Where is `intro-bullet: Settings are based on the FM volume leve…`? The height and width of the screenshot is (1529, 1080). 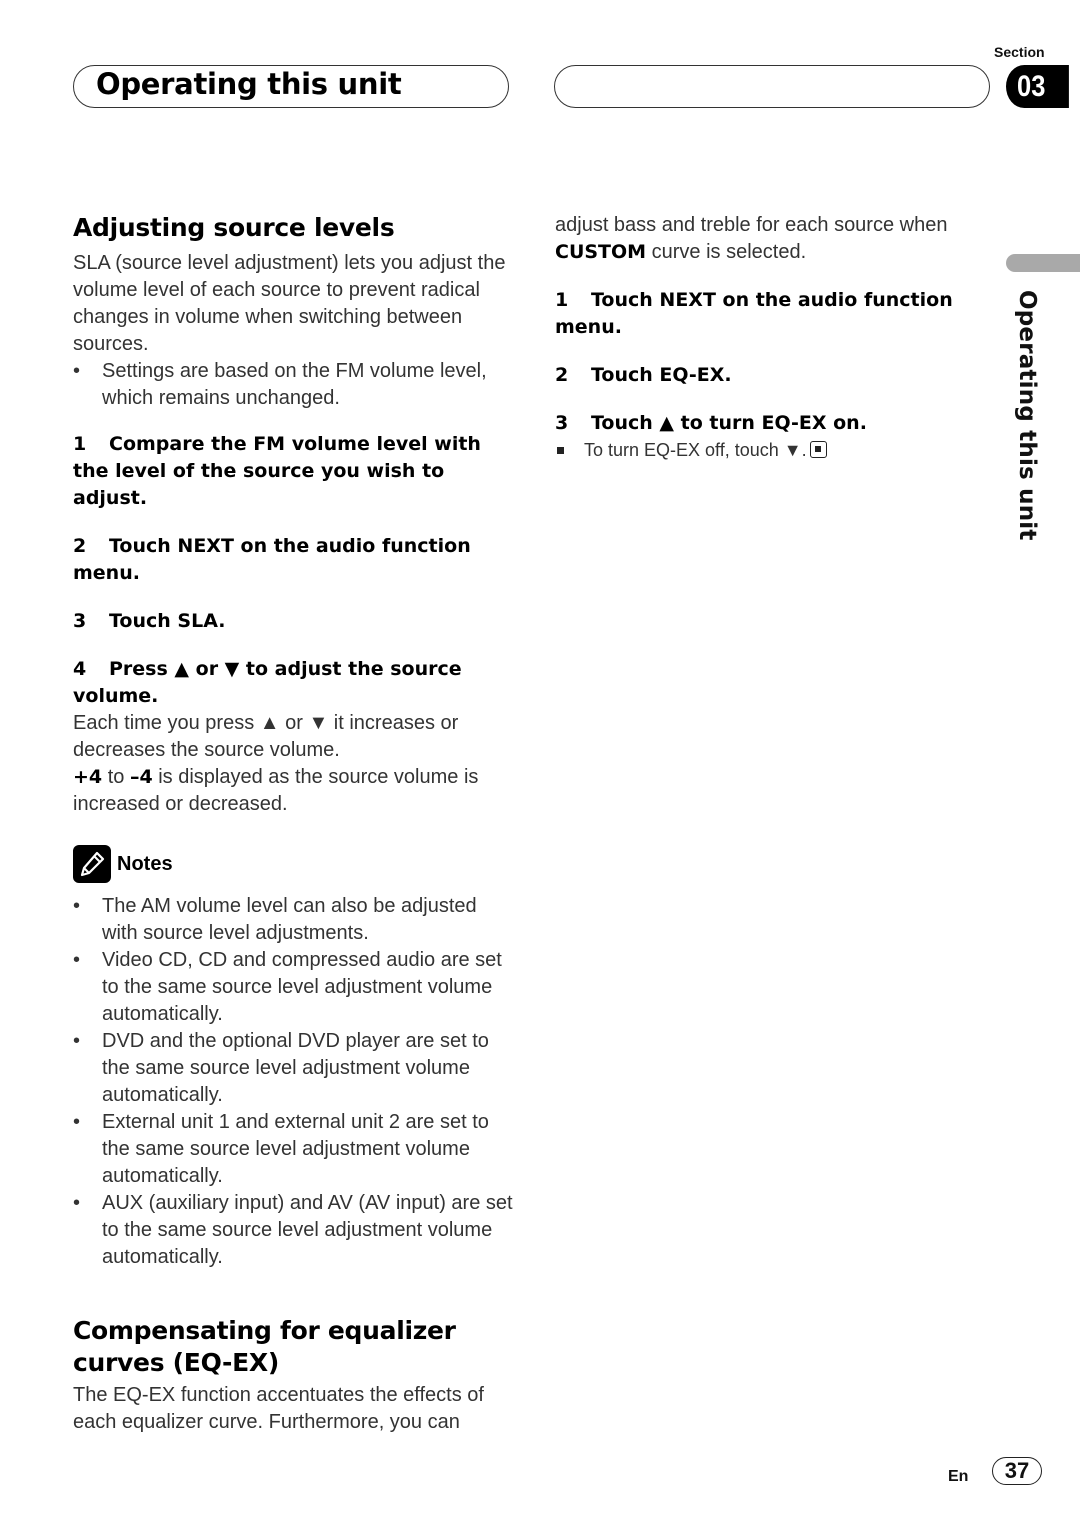 intro-bullet: Settings are based on the FM volume leve… is located at coordinates (293, 385).